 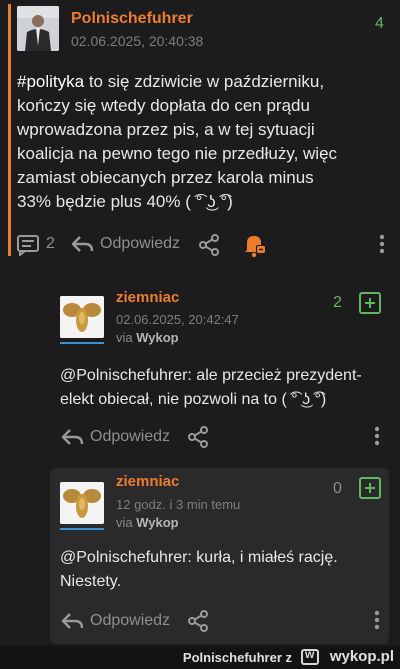 I want to click on reply-score: 2, so click(x=337, y=302).